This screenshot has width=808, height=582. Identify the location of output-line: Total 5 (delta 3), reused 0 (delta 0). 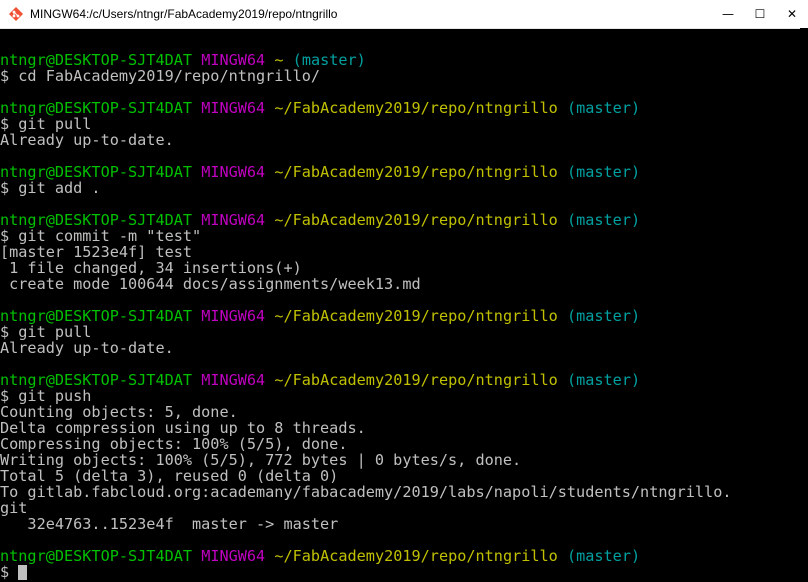
(400, 476).